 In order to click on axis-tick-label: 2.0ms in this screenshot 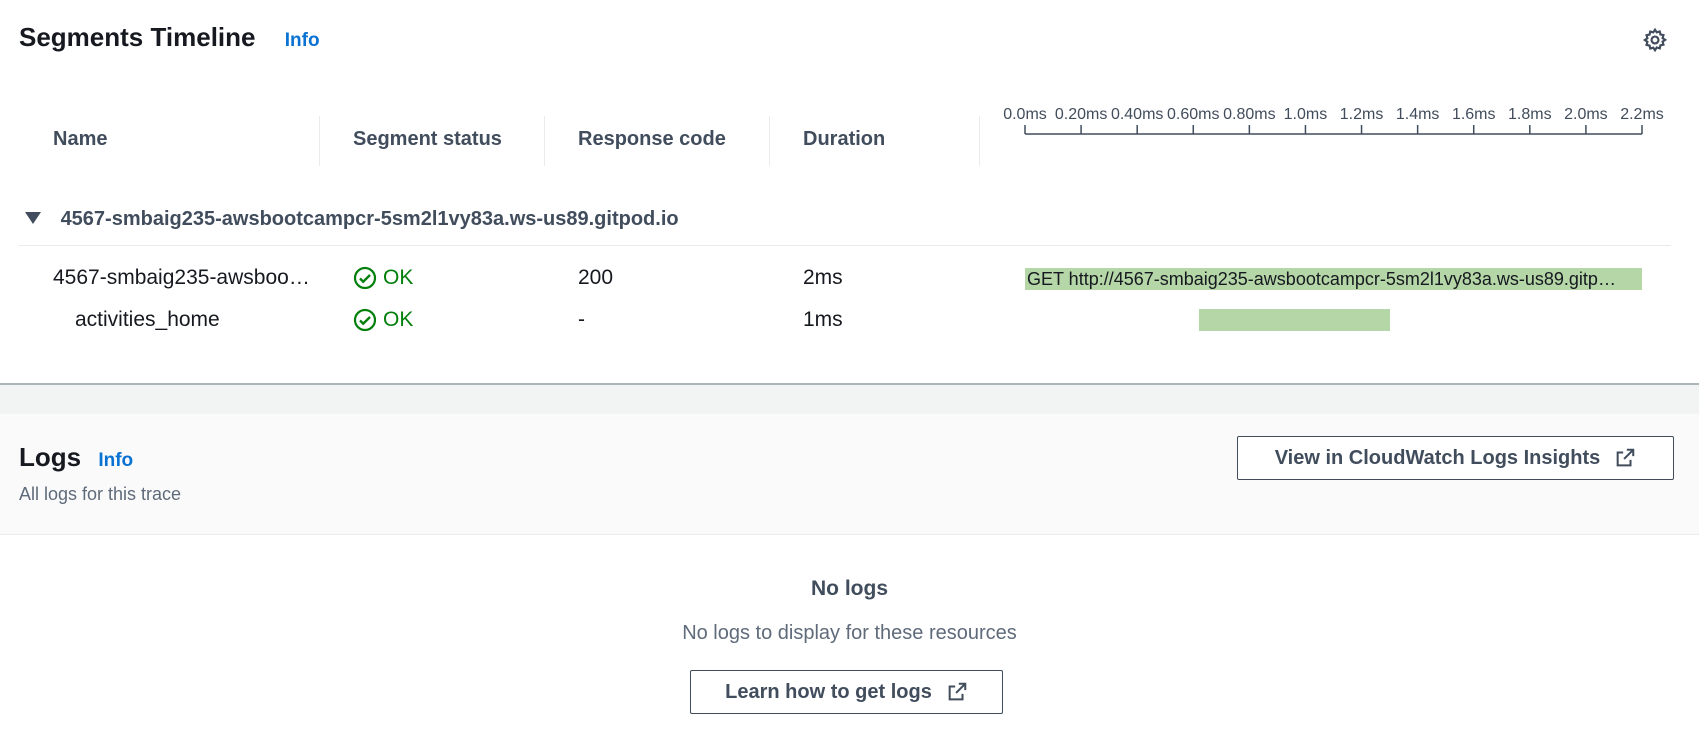, I will do `click(1586, 114)`.